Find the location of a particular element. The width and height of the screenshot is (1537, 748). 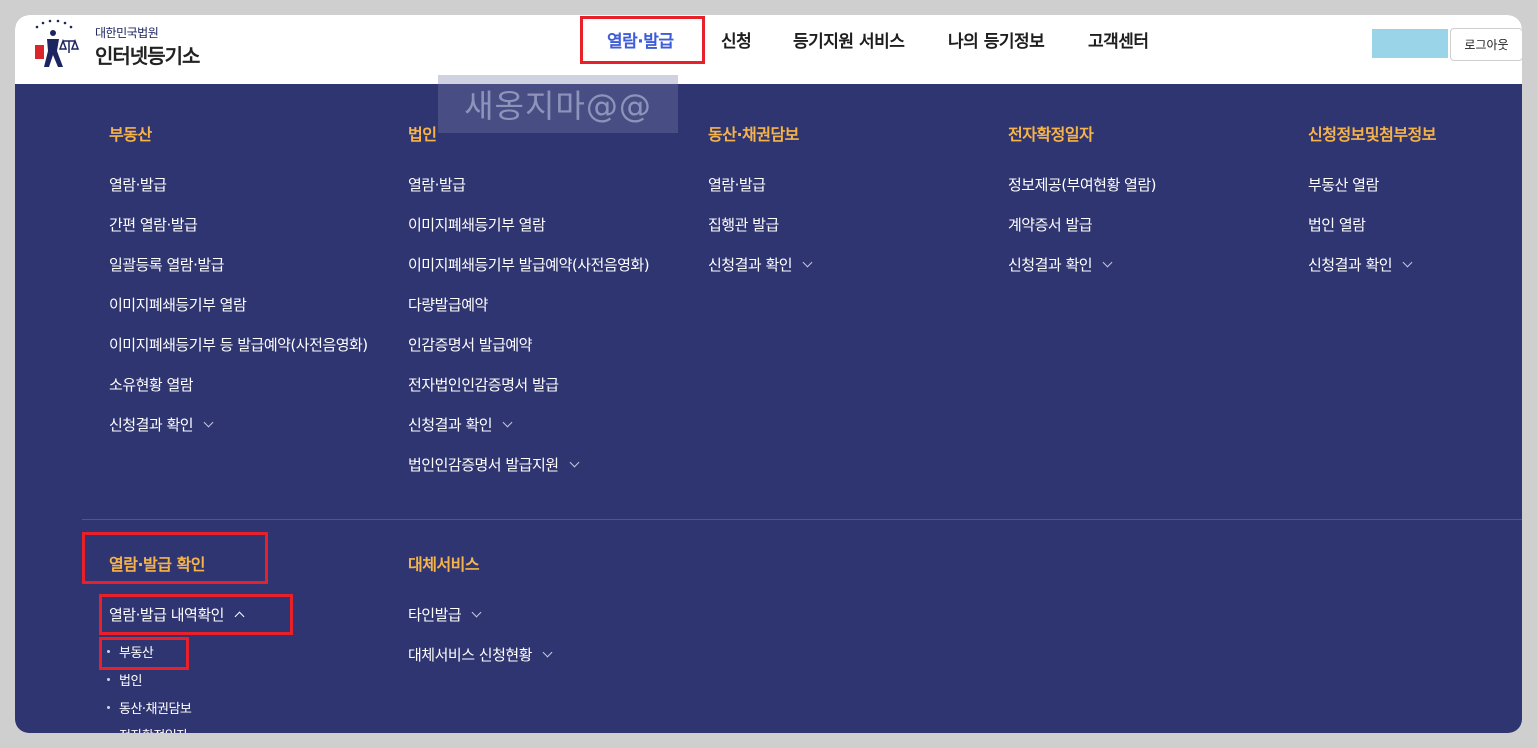

menu-link: 정보제공(부여현황 열람) is located at coordinates (1082, 184).